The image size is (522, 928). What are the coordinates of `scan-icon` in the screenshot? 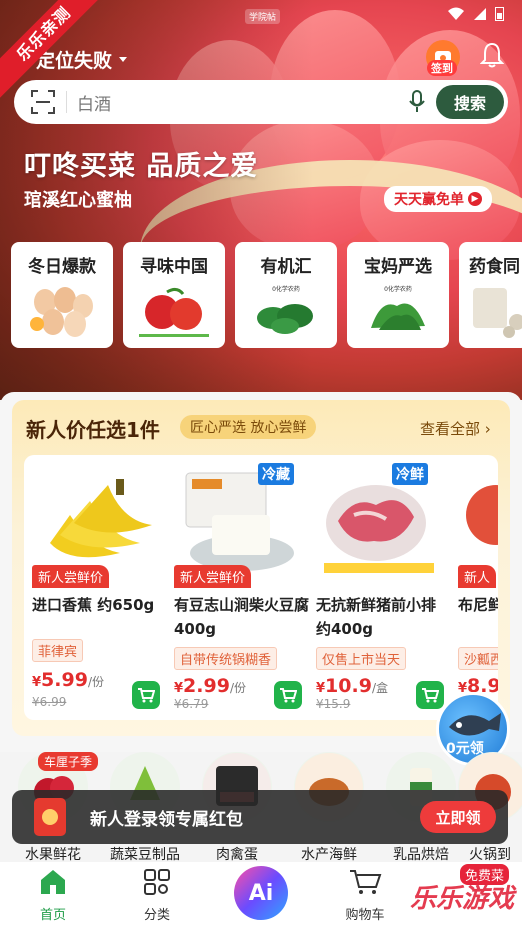 It's located at (43, 102).